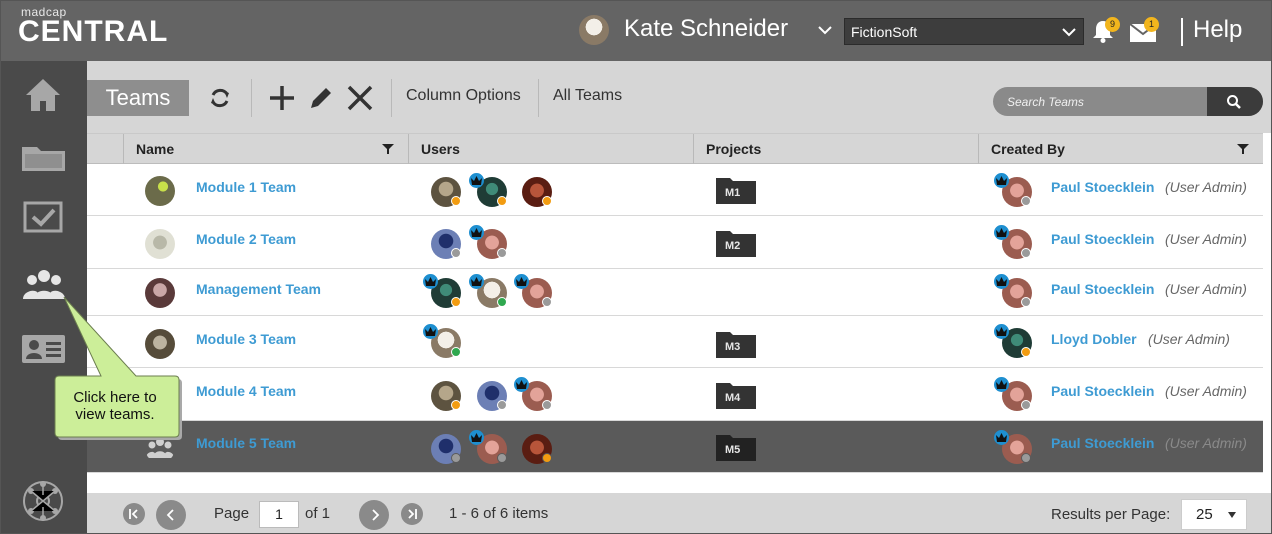 This screenshot has height=534, width=1272. What do you see at coordinates (360, 98) in the screenshot?
I see `delete-x-icon` at bounding box center [360, 98].